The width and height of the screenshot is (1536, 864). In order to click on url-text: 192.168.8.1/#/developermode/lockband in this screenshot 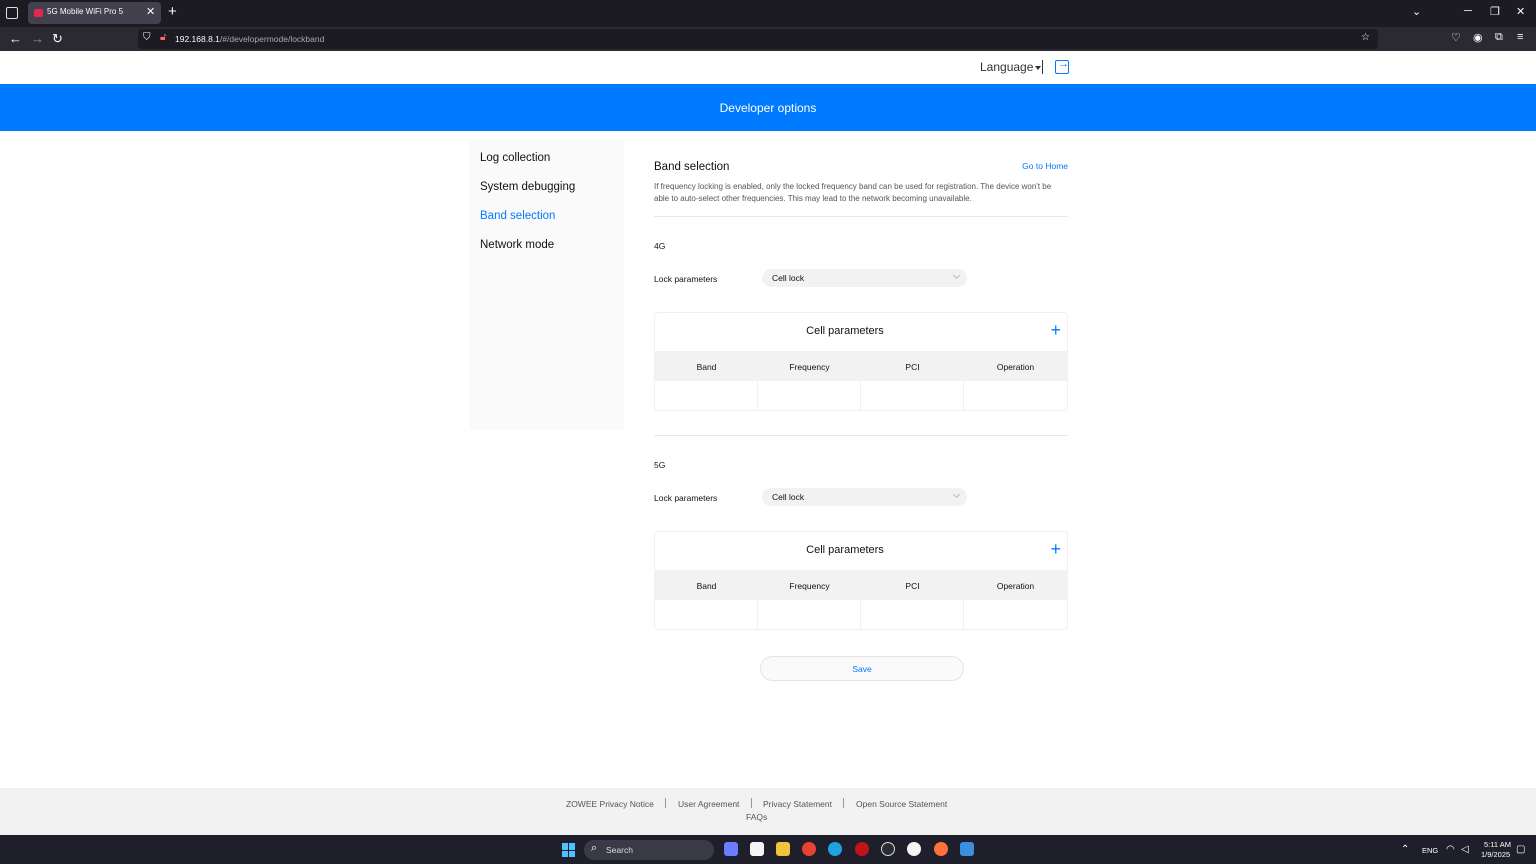, I will do `click(249, 39)`.